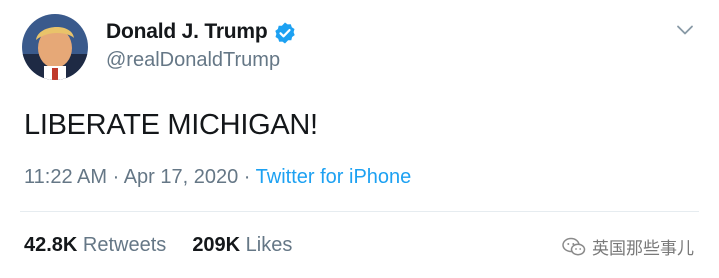 This screenshot has height=278, width=719. What do you see at coordinates (334, 177) in the screenshot?
I see `tweet-source-link: Twitter for iPhone` at bounding box center [334, 177].